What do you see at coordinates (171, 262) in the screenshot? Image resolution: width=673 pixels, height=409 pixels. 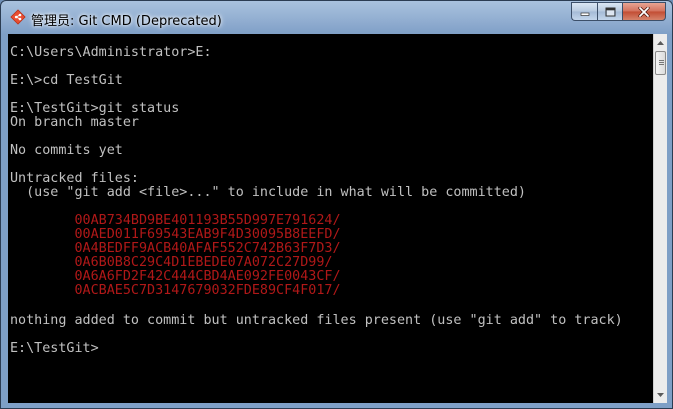 I see `untracked-file-line: 0A6B0B8C29C4D1EBEDE07A072C27D99/` at bounding box center [171, 262].